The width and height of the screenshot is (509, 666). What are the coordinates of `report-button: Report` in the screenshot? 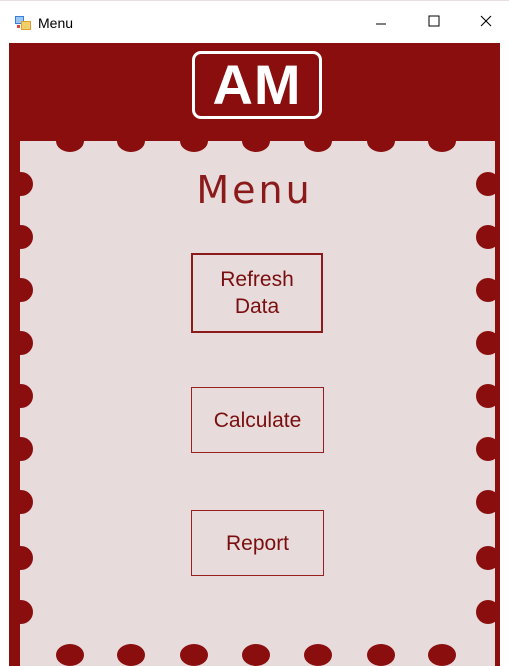 It's located at (257, 543).